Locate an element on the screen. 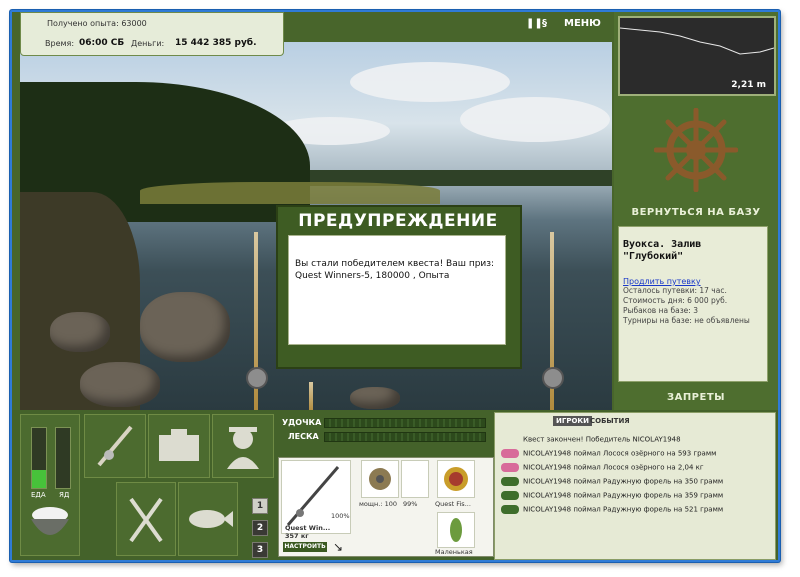 The image size is (800, 577). fish-keepnet-button is located at coordinates (208, 519).